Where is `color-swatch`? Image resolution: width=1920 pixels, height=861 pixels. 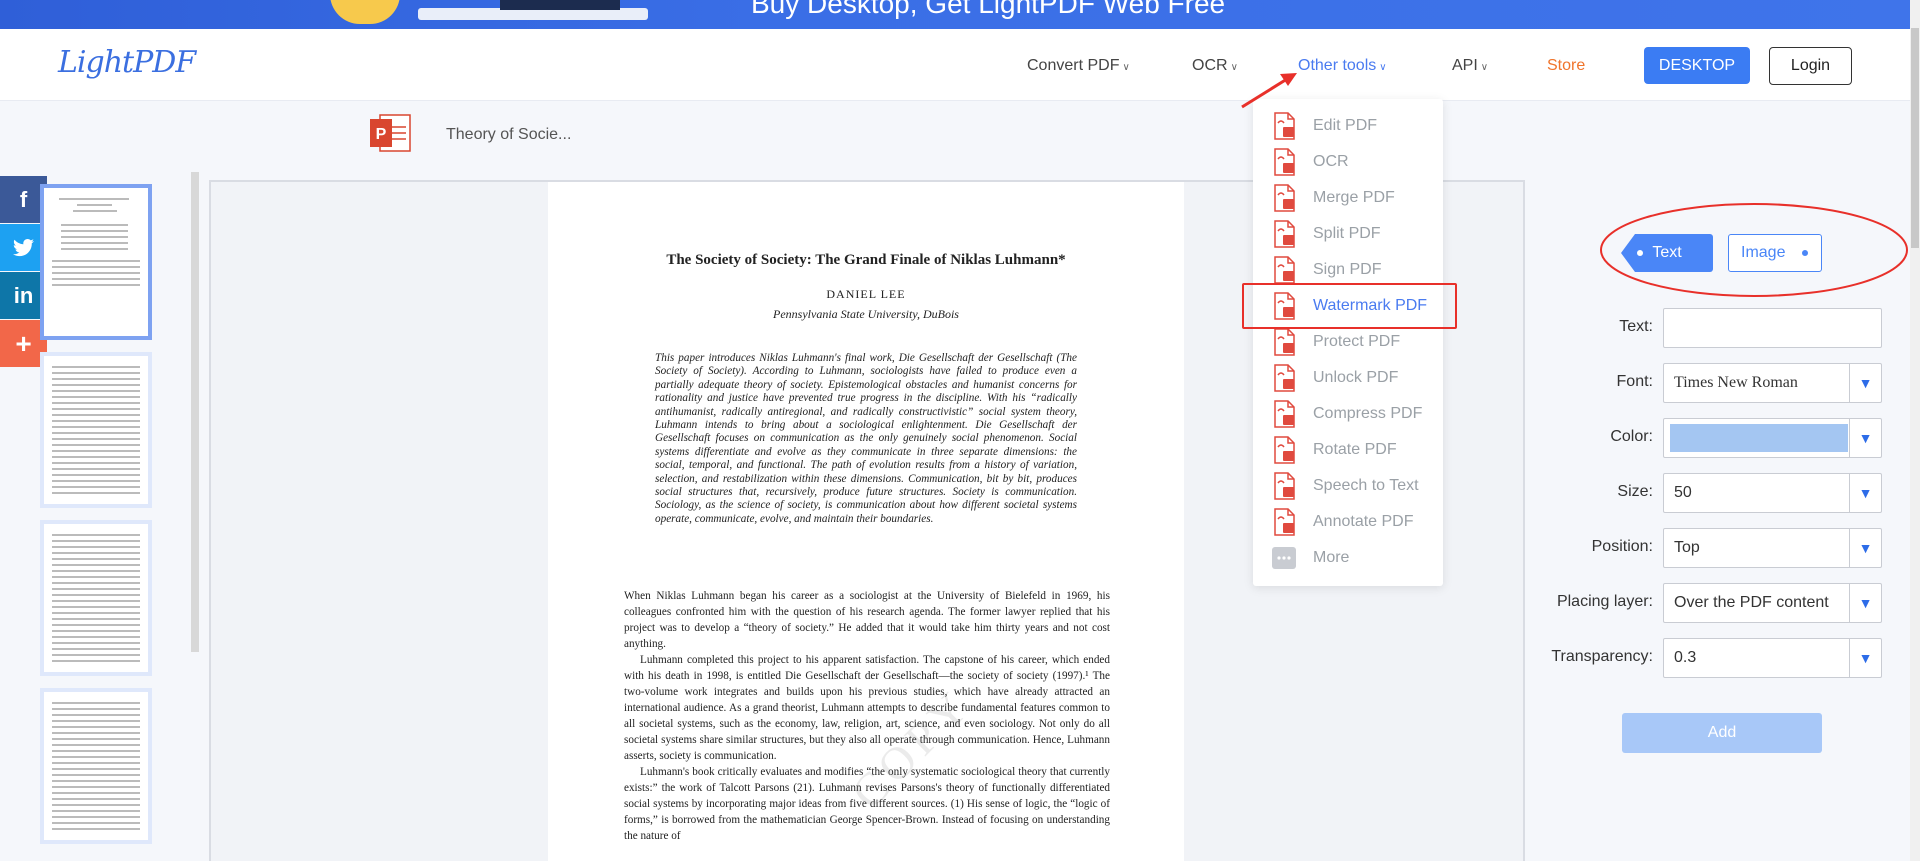 color-swatch is located at coordinates (1759, 438).